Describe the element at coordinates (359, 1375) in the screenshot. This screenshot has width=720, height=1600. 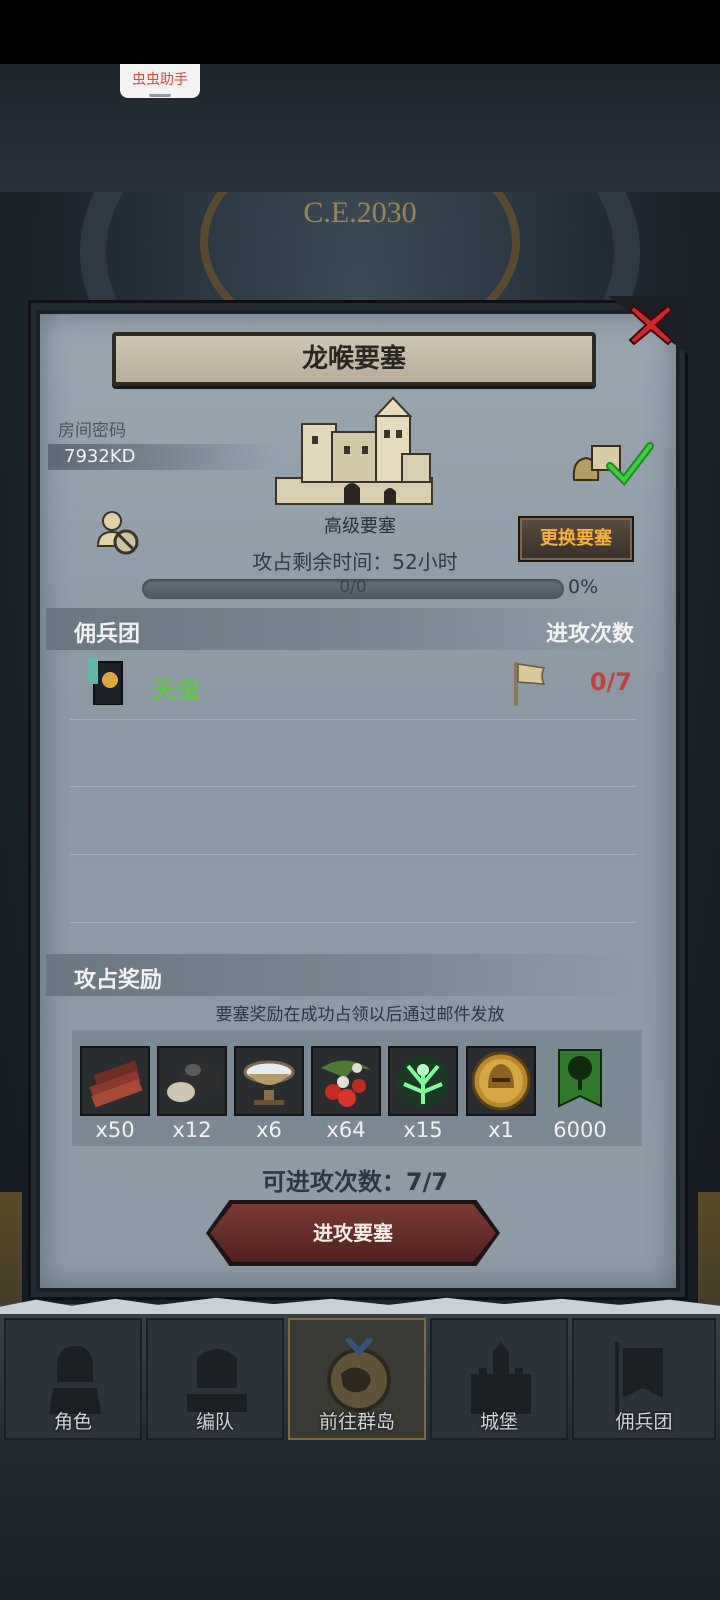
I see `compass-globe-icon` at that location.